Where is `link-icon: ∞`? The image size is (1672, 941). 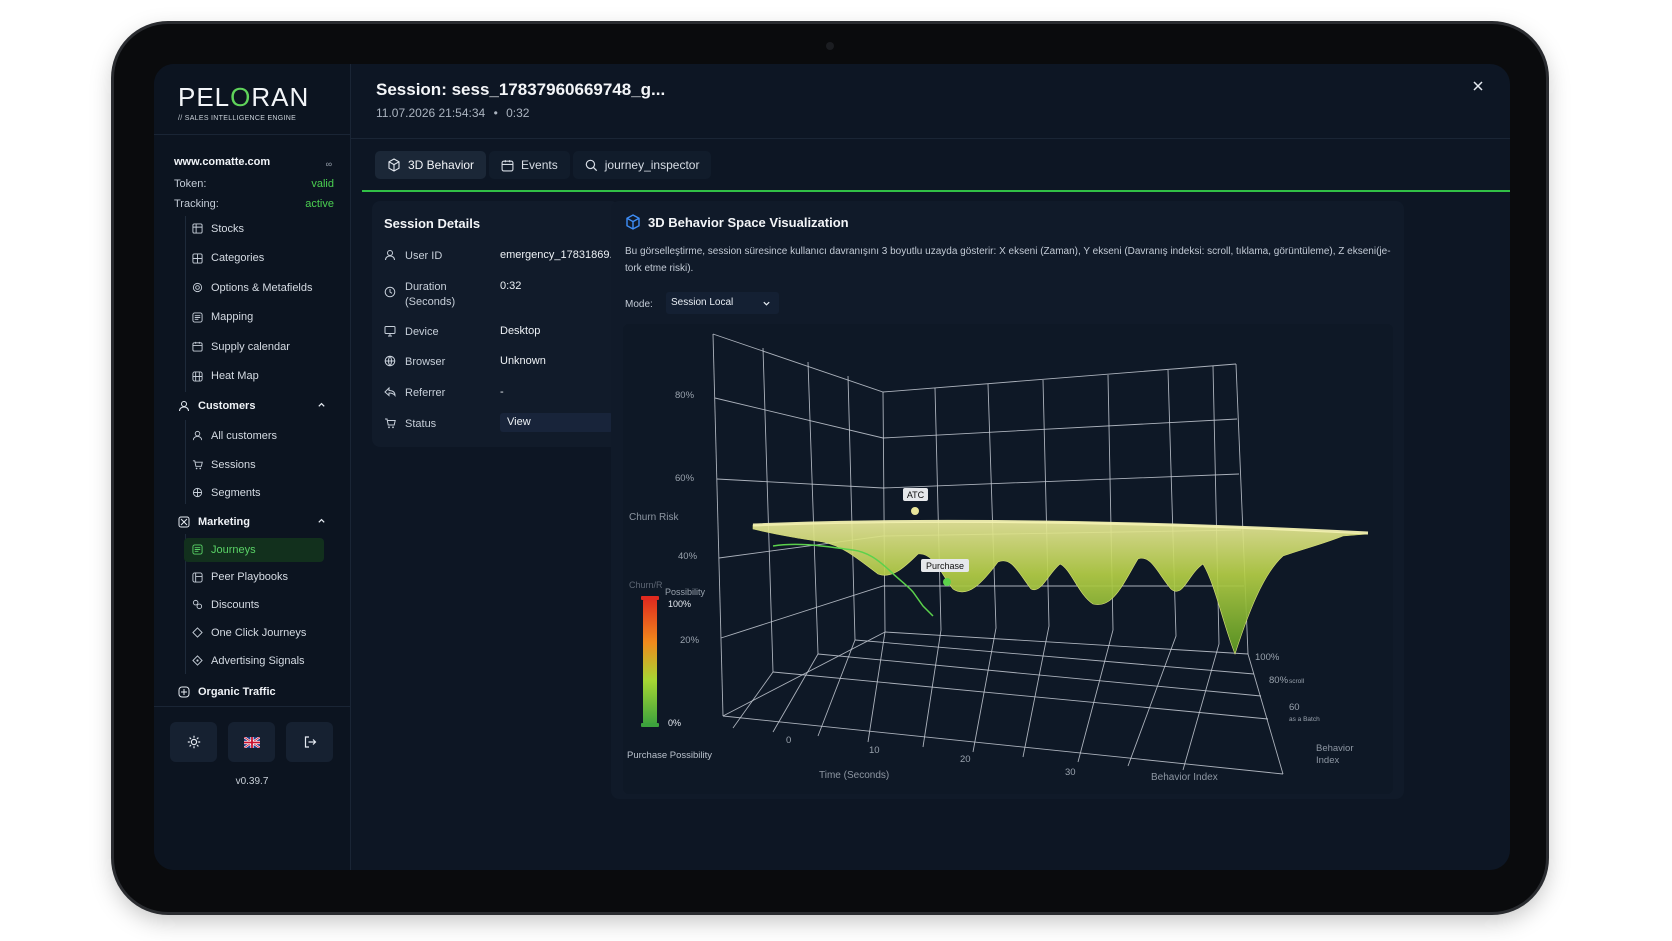
link-icon: ∞ is located at coordinates (329, 164).